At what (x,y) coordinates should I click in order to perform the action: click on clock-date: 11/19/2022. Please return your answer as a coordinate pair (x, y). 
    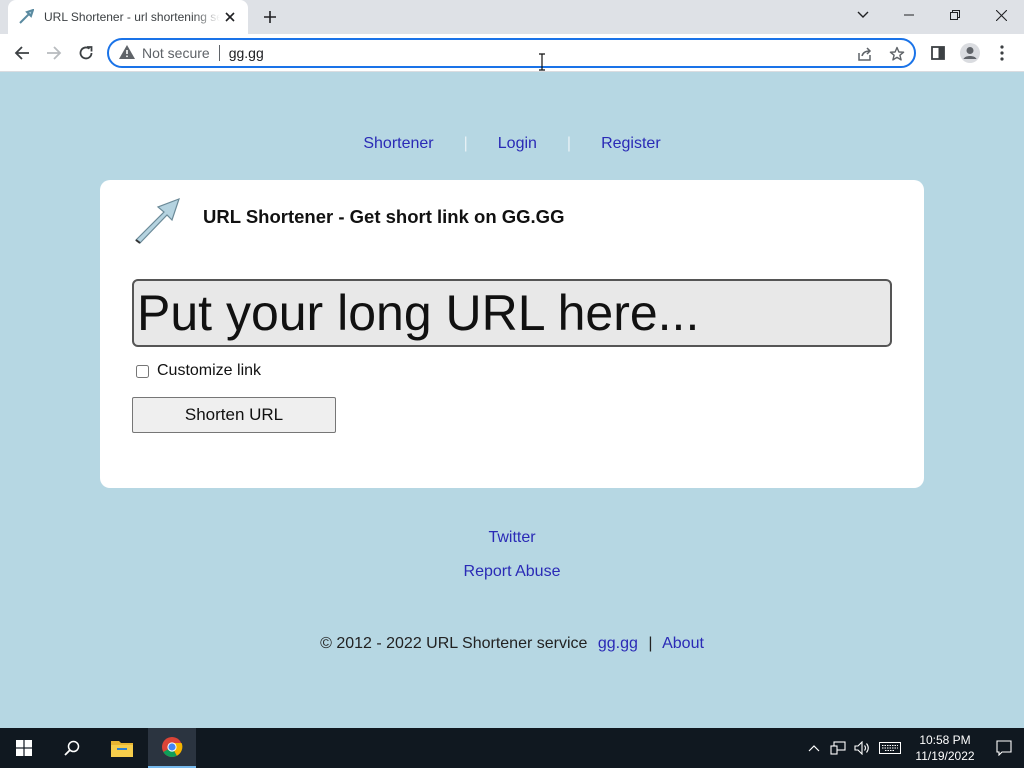
    Looking at the image, I should click on (945, 756).